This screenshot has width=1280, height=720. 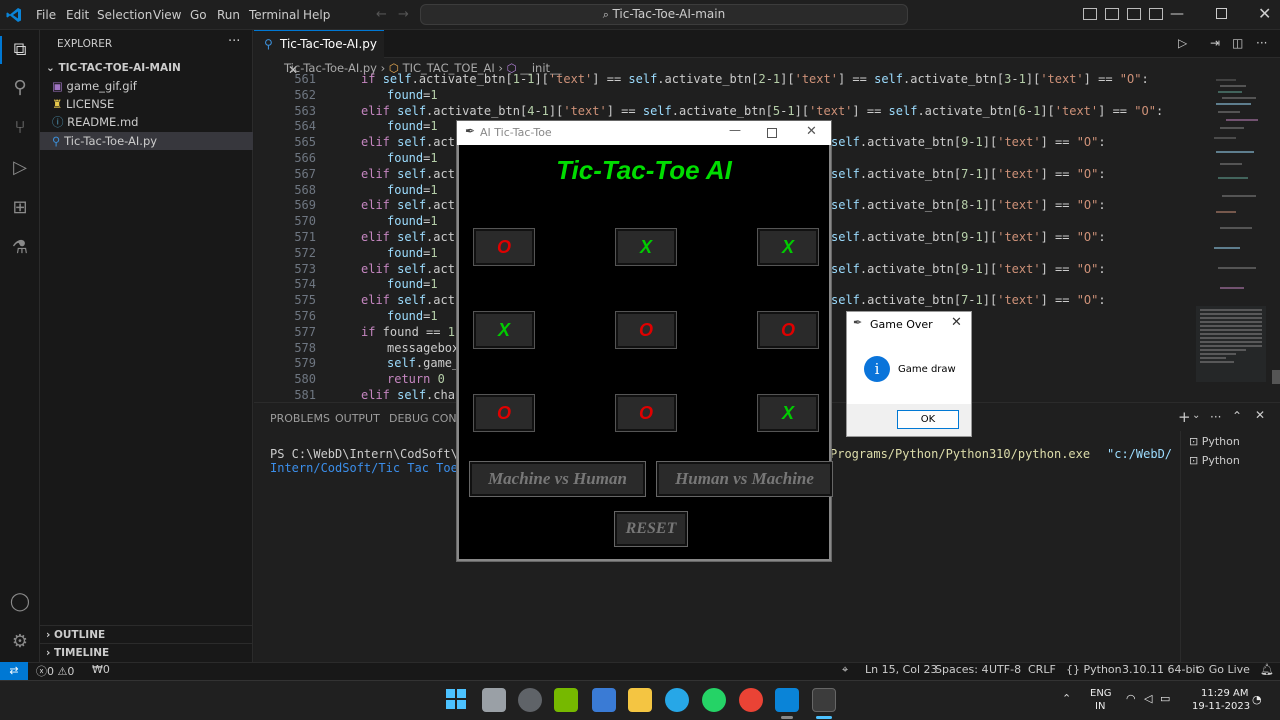 I want to click on file-item-python: ⚲ Tic-Tac-Toe-AI.py, so click(x=146, y=141).